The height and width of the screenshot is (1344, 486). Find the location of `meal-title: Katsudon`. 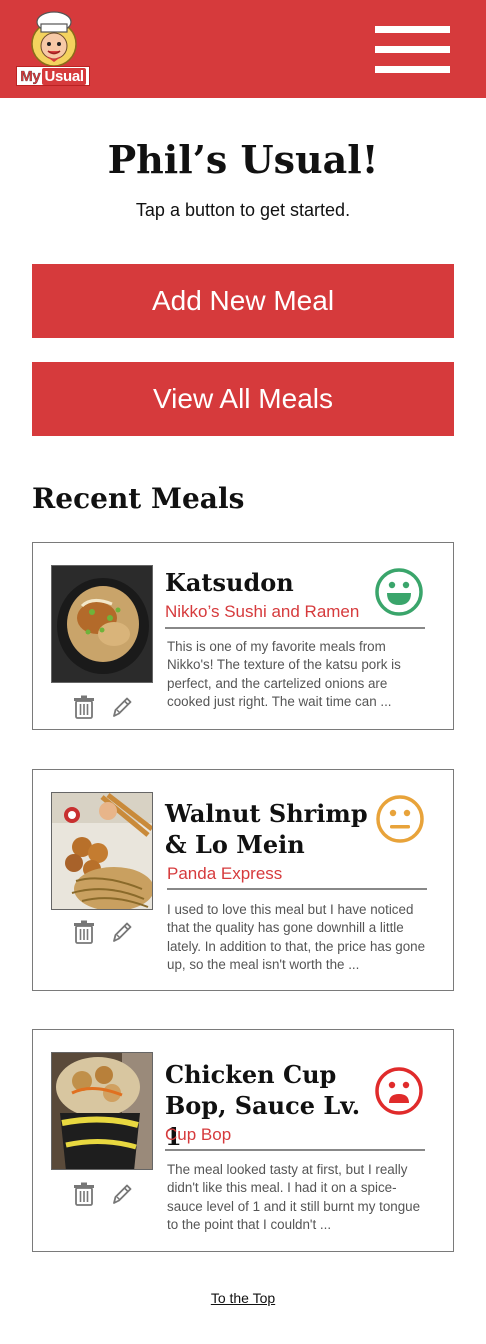

meal-title: Katsudon is located at coordinates (229, 582).